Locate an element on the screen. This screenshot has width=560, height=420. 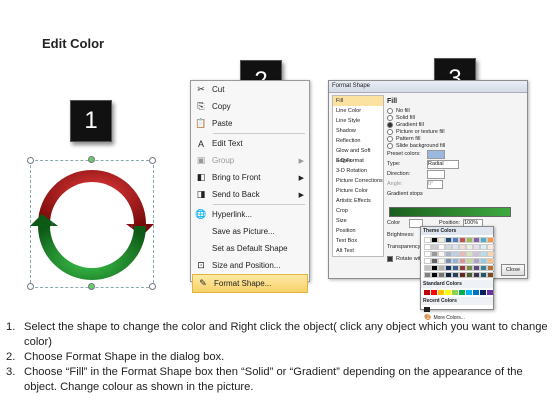
menu-item-3: 📋 Paste is located at coordinates (250, 123).